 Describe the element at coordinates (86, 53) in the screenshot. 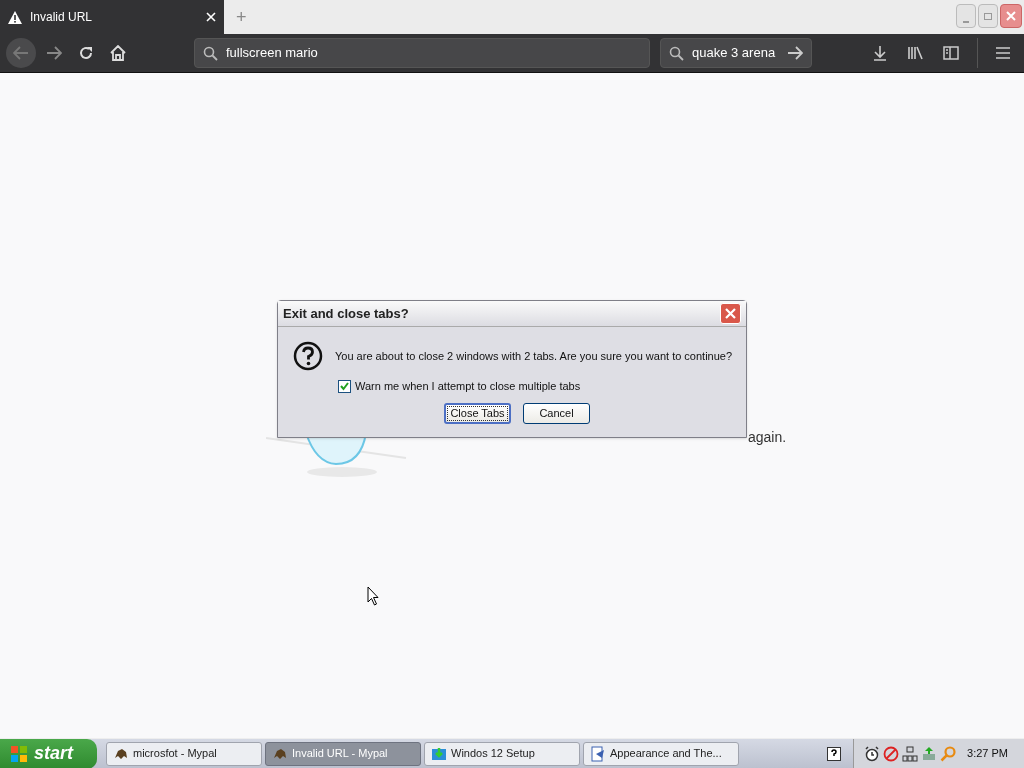

I see `reload-icon` at that location.